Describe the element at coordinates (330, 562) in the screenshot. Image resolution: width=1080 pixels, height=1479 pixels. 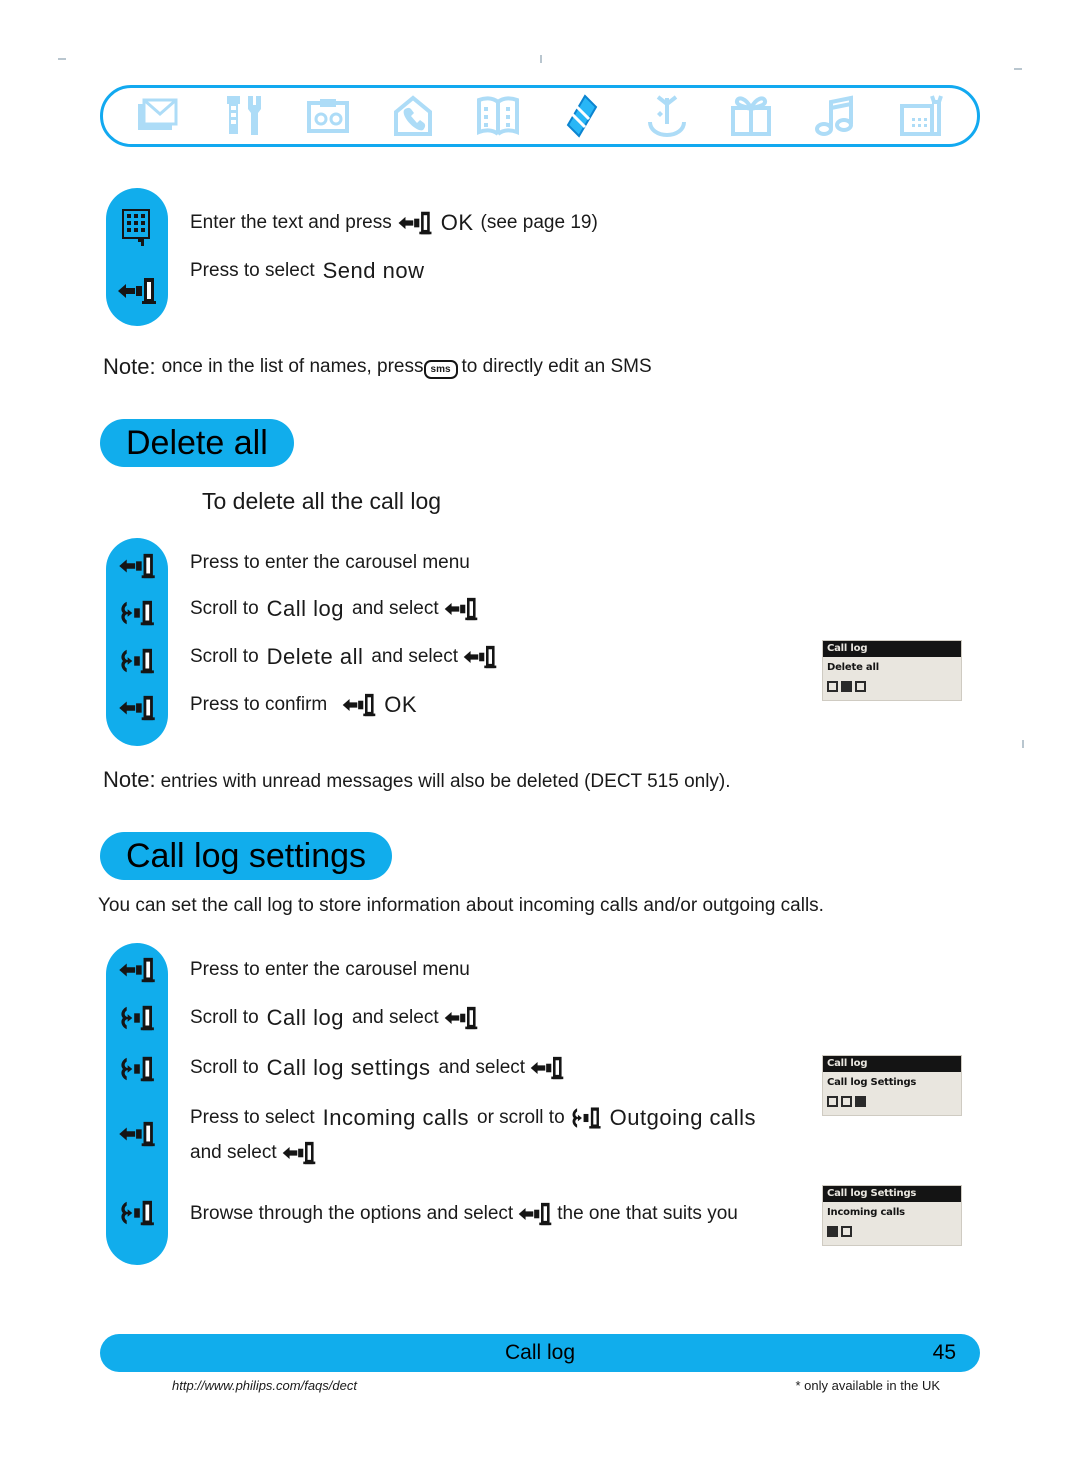
I see `delete-all-step-1-text: Press to enter the carousel menu` at that location.